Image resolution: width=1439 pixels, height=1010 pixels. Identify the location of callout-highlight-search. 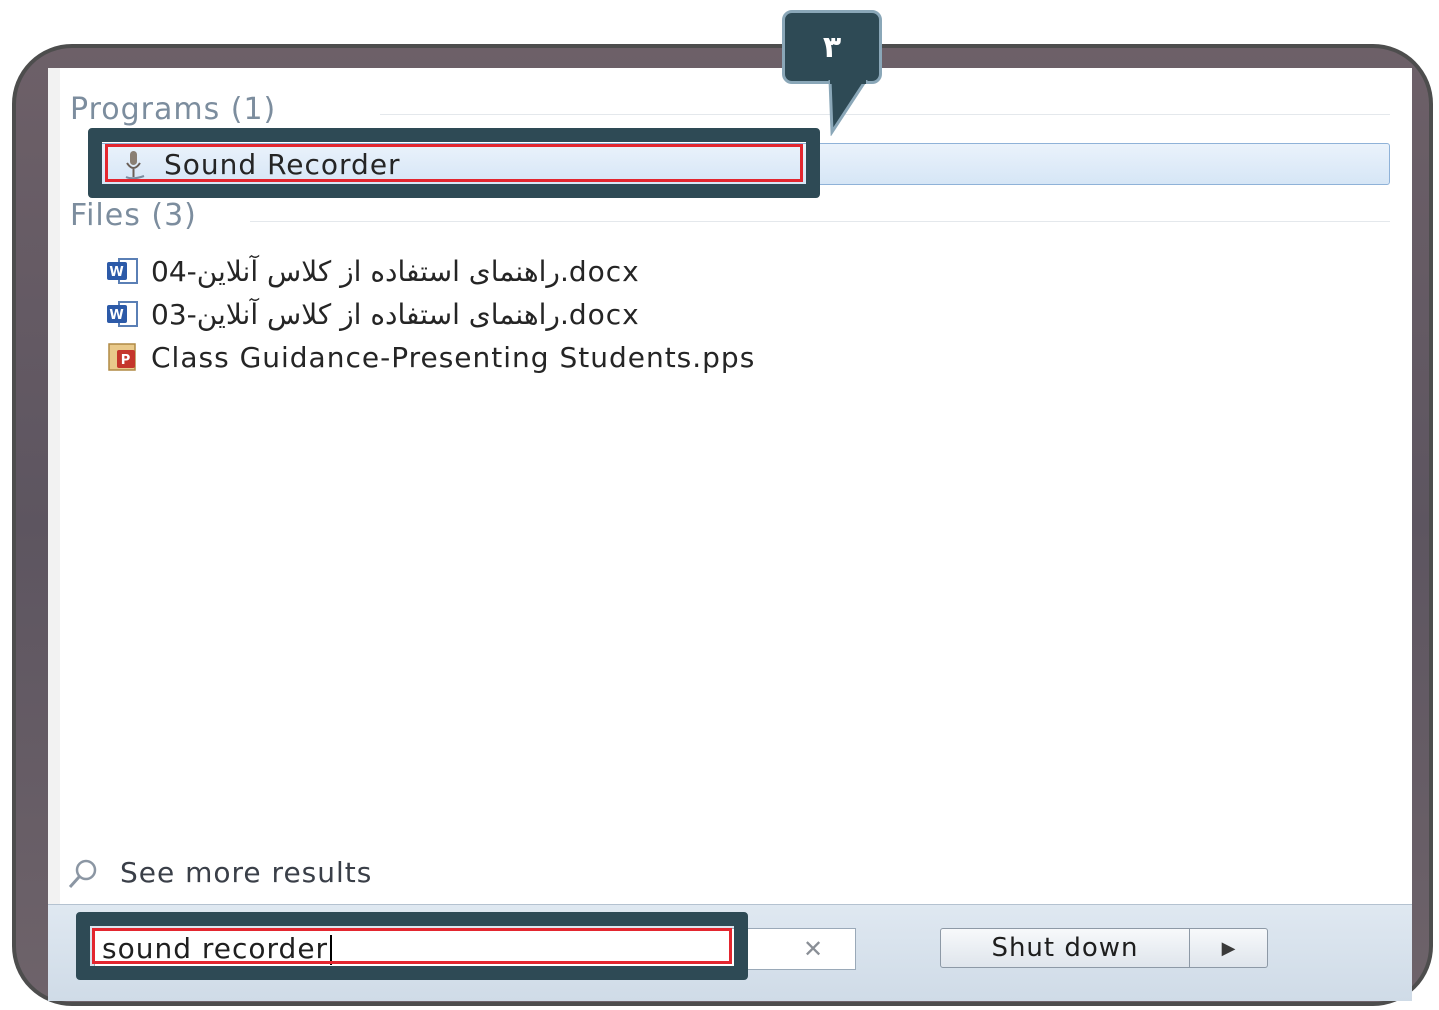
(412, 946).